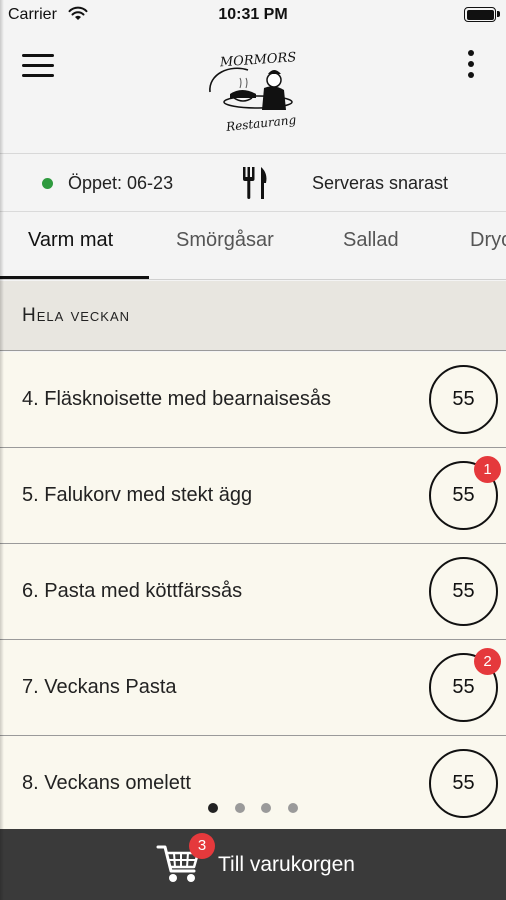 The image size is (506, 900). What do you see at coordinates (177, 399) in the screenshot?
I see `menu-item-name: 4. Fläsknoisette med bearnaisesås` at bounding box center [177, 399].